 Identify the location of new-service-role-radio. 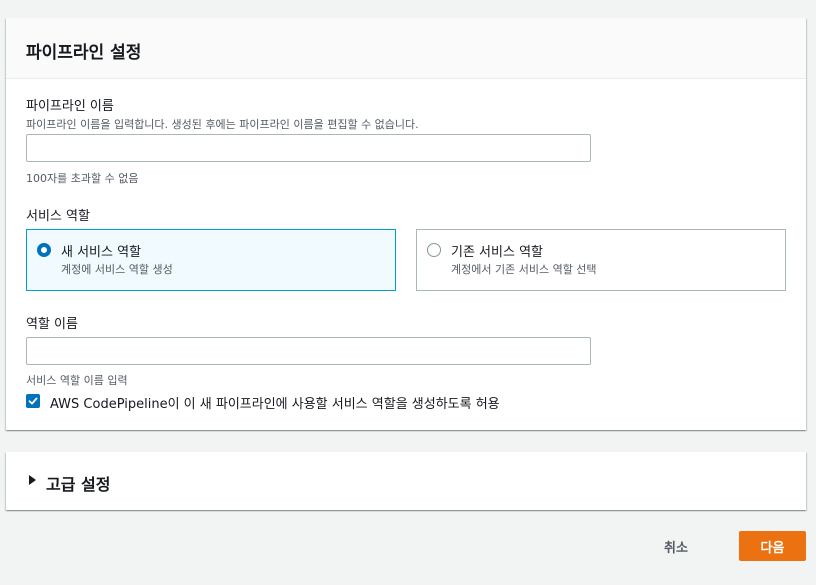
(44, 250).